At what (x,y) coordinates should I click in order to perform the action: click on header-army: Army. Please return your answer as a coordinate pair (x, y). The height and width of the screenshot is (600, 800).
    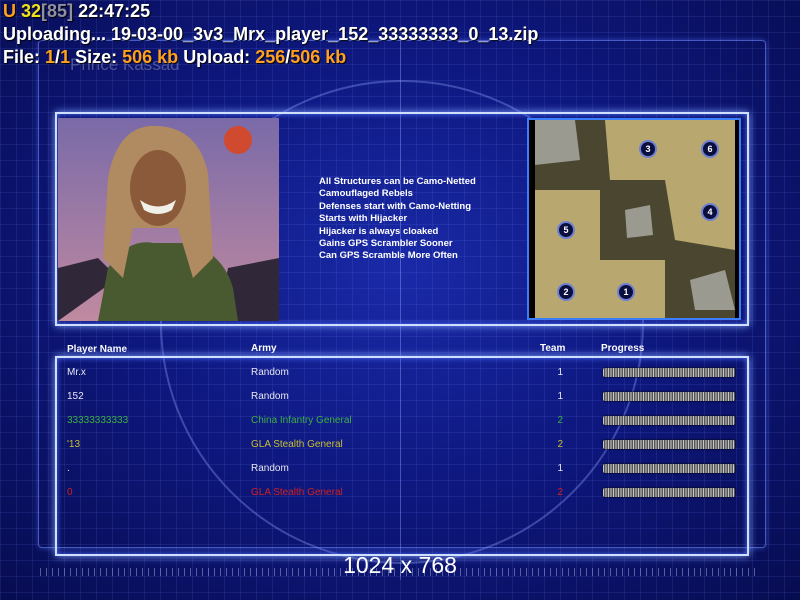
    Looking at the image, I should click on (264, 348).